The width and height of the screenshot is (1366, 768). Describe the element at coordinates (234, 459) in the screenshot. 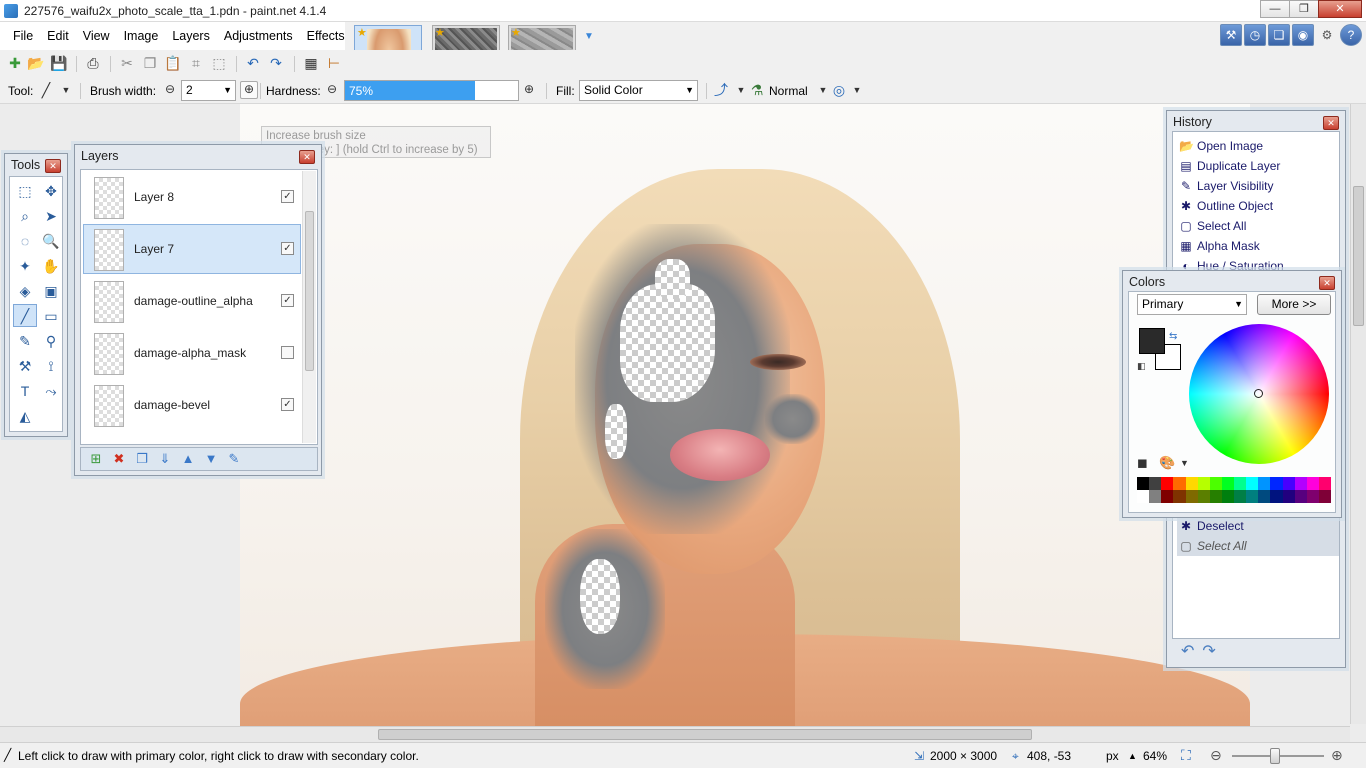

I see `layer-properties-icon: ✎` at that location.